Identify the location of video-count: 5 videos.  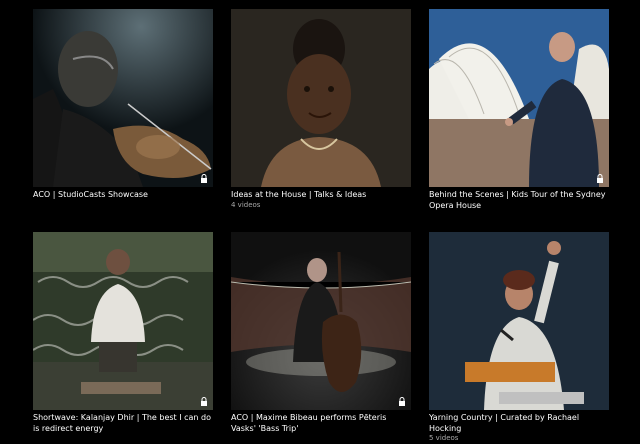
(444, 438).